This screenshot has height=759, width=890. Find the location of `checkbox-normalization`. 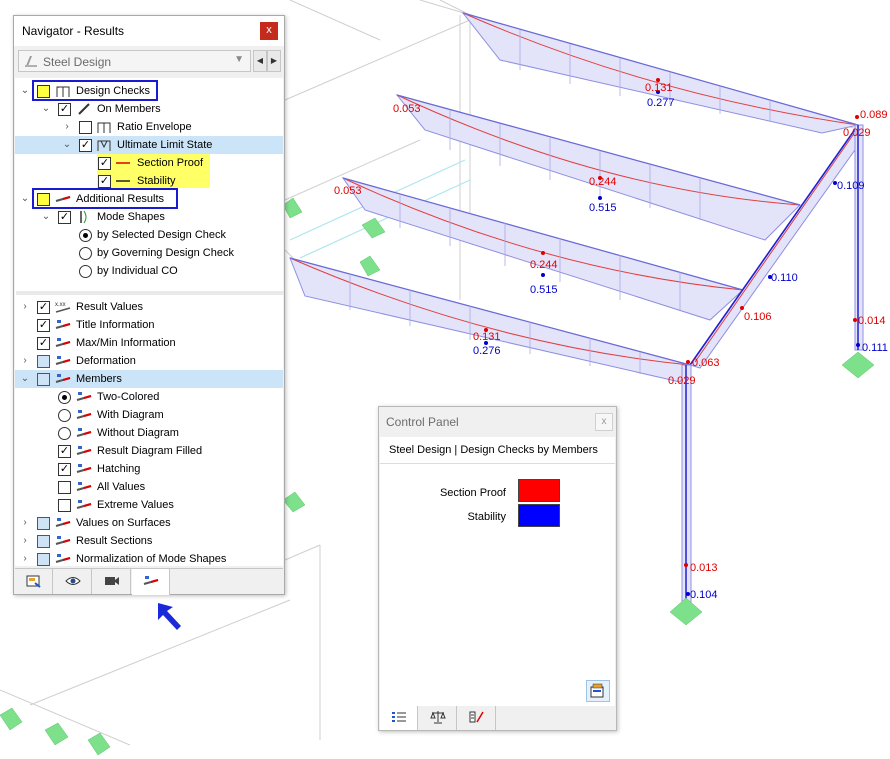

checkbox-normalization is located at coordinates (43, 559).